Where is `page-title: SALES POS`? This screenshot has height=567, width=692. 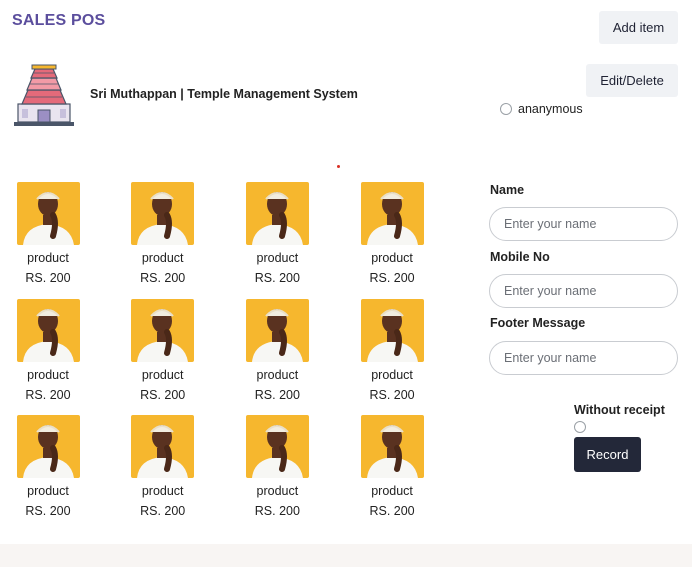
page-title: SALES POS is located at coordinates (59, 20).